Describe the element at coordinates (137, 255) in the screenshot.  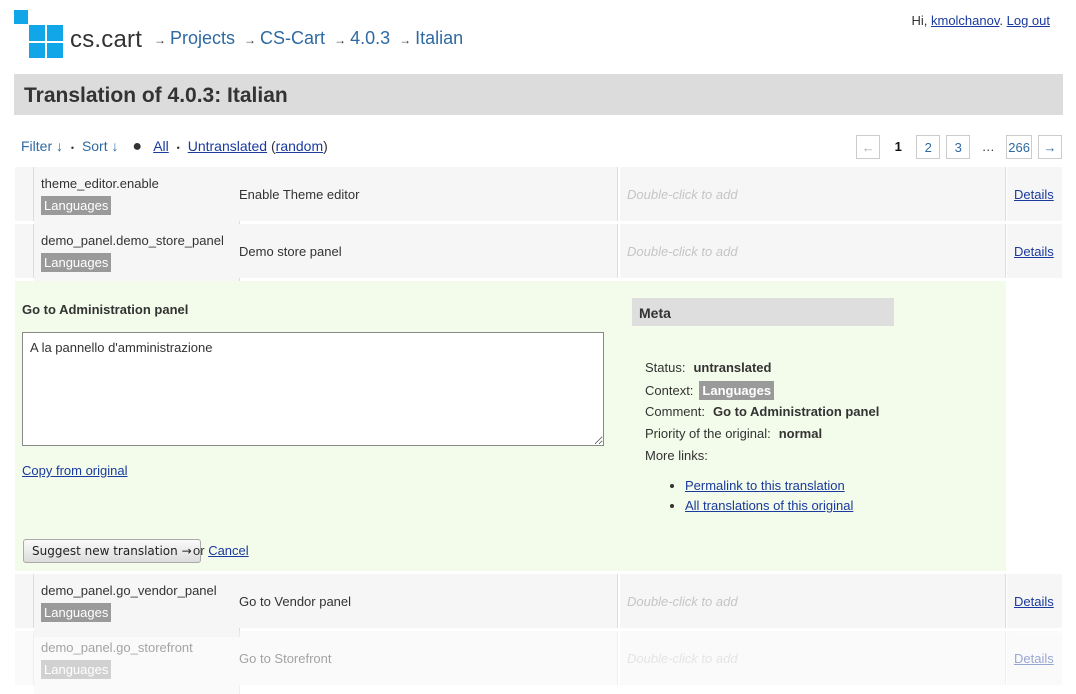
I see `key-cell: demo_panel.demo_store_panel Languages` at that location.